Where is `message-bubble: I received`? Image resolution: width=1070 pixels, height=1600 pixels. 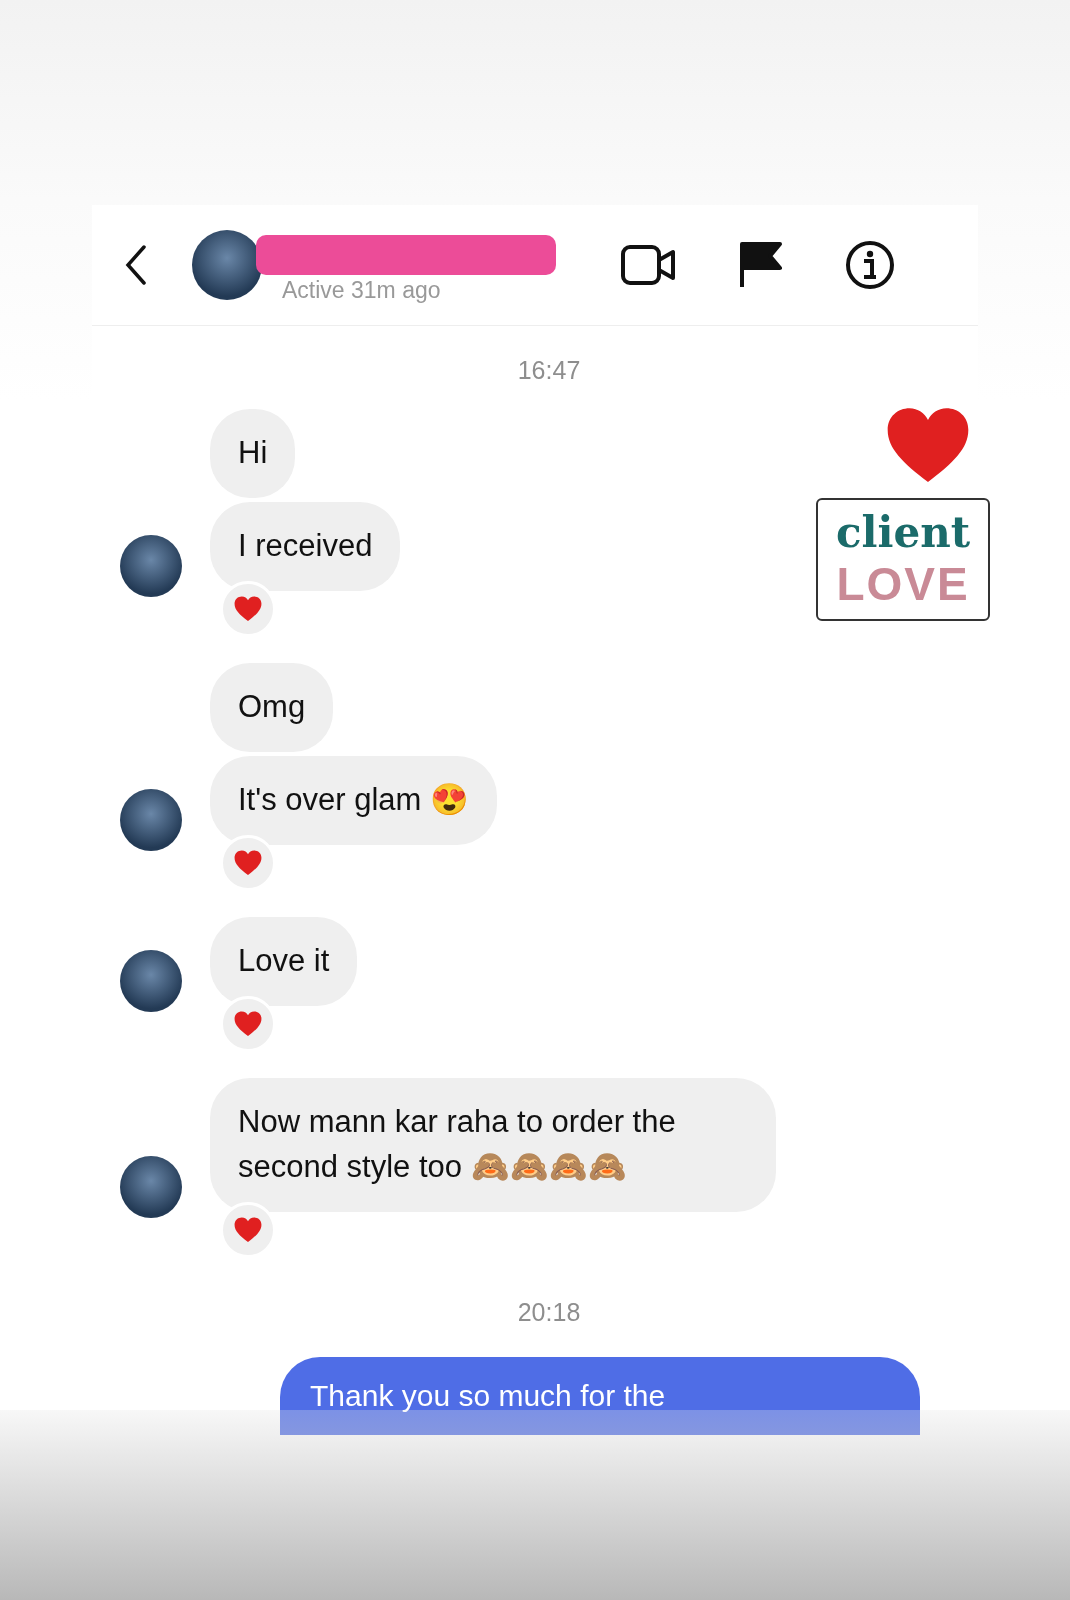
message-bubble: I received is located at coordinates (305, 546).